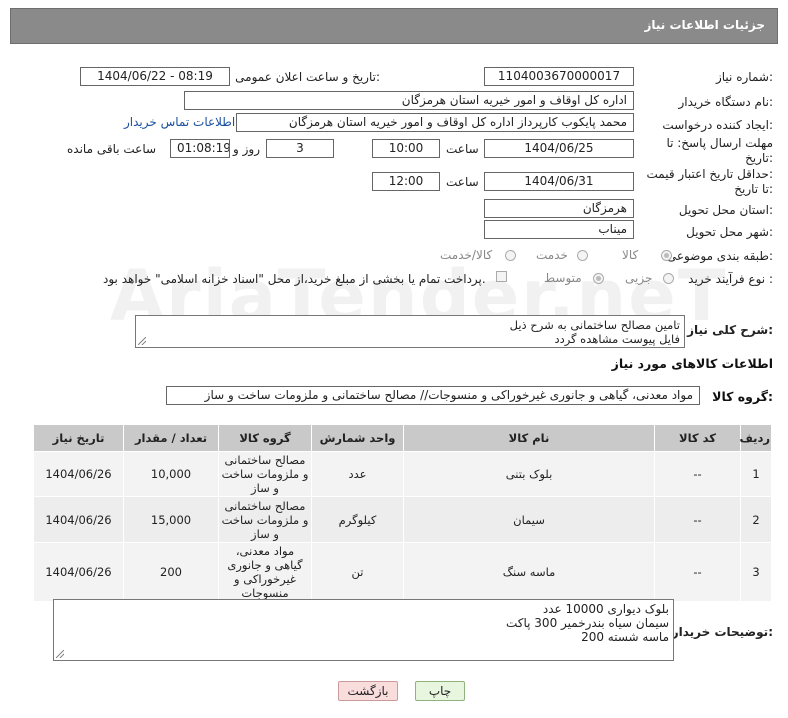 This screenshot has width=788, height=718. Describe the element at coordinates (666, 255) in the screenshot. I see `category-radio-goods` at that location.